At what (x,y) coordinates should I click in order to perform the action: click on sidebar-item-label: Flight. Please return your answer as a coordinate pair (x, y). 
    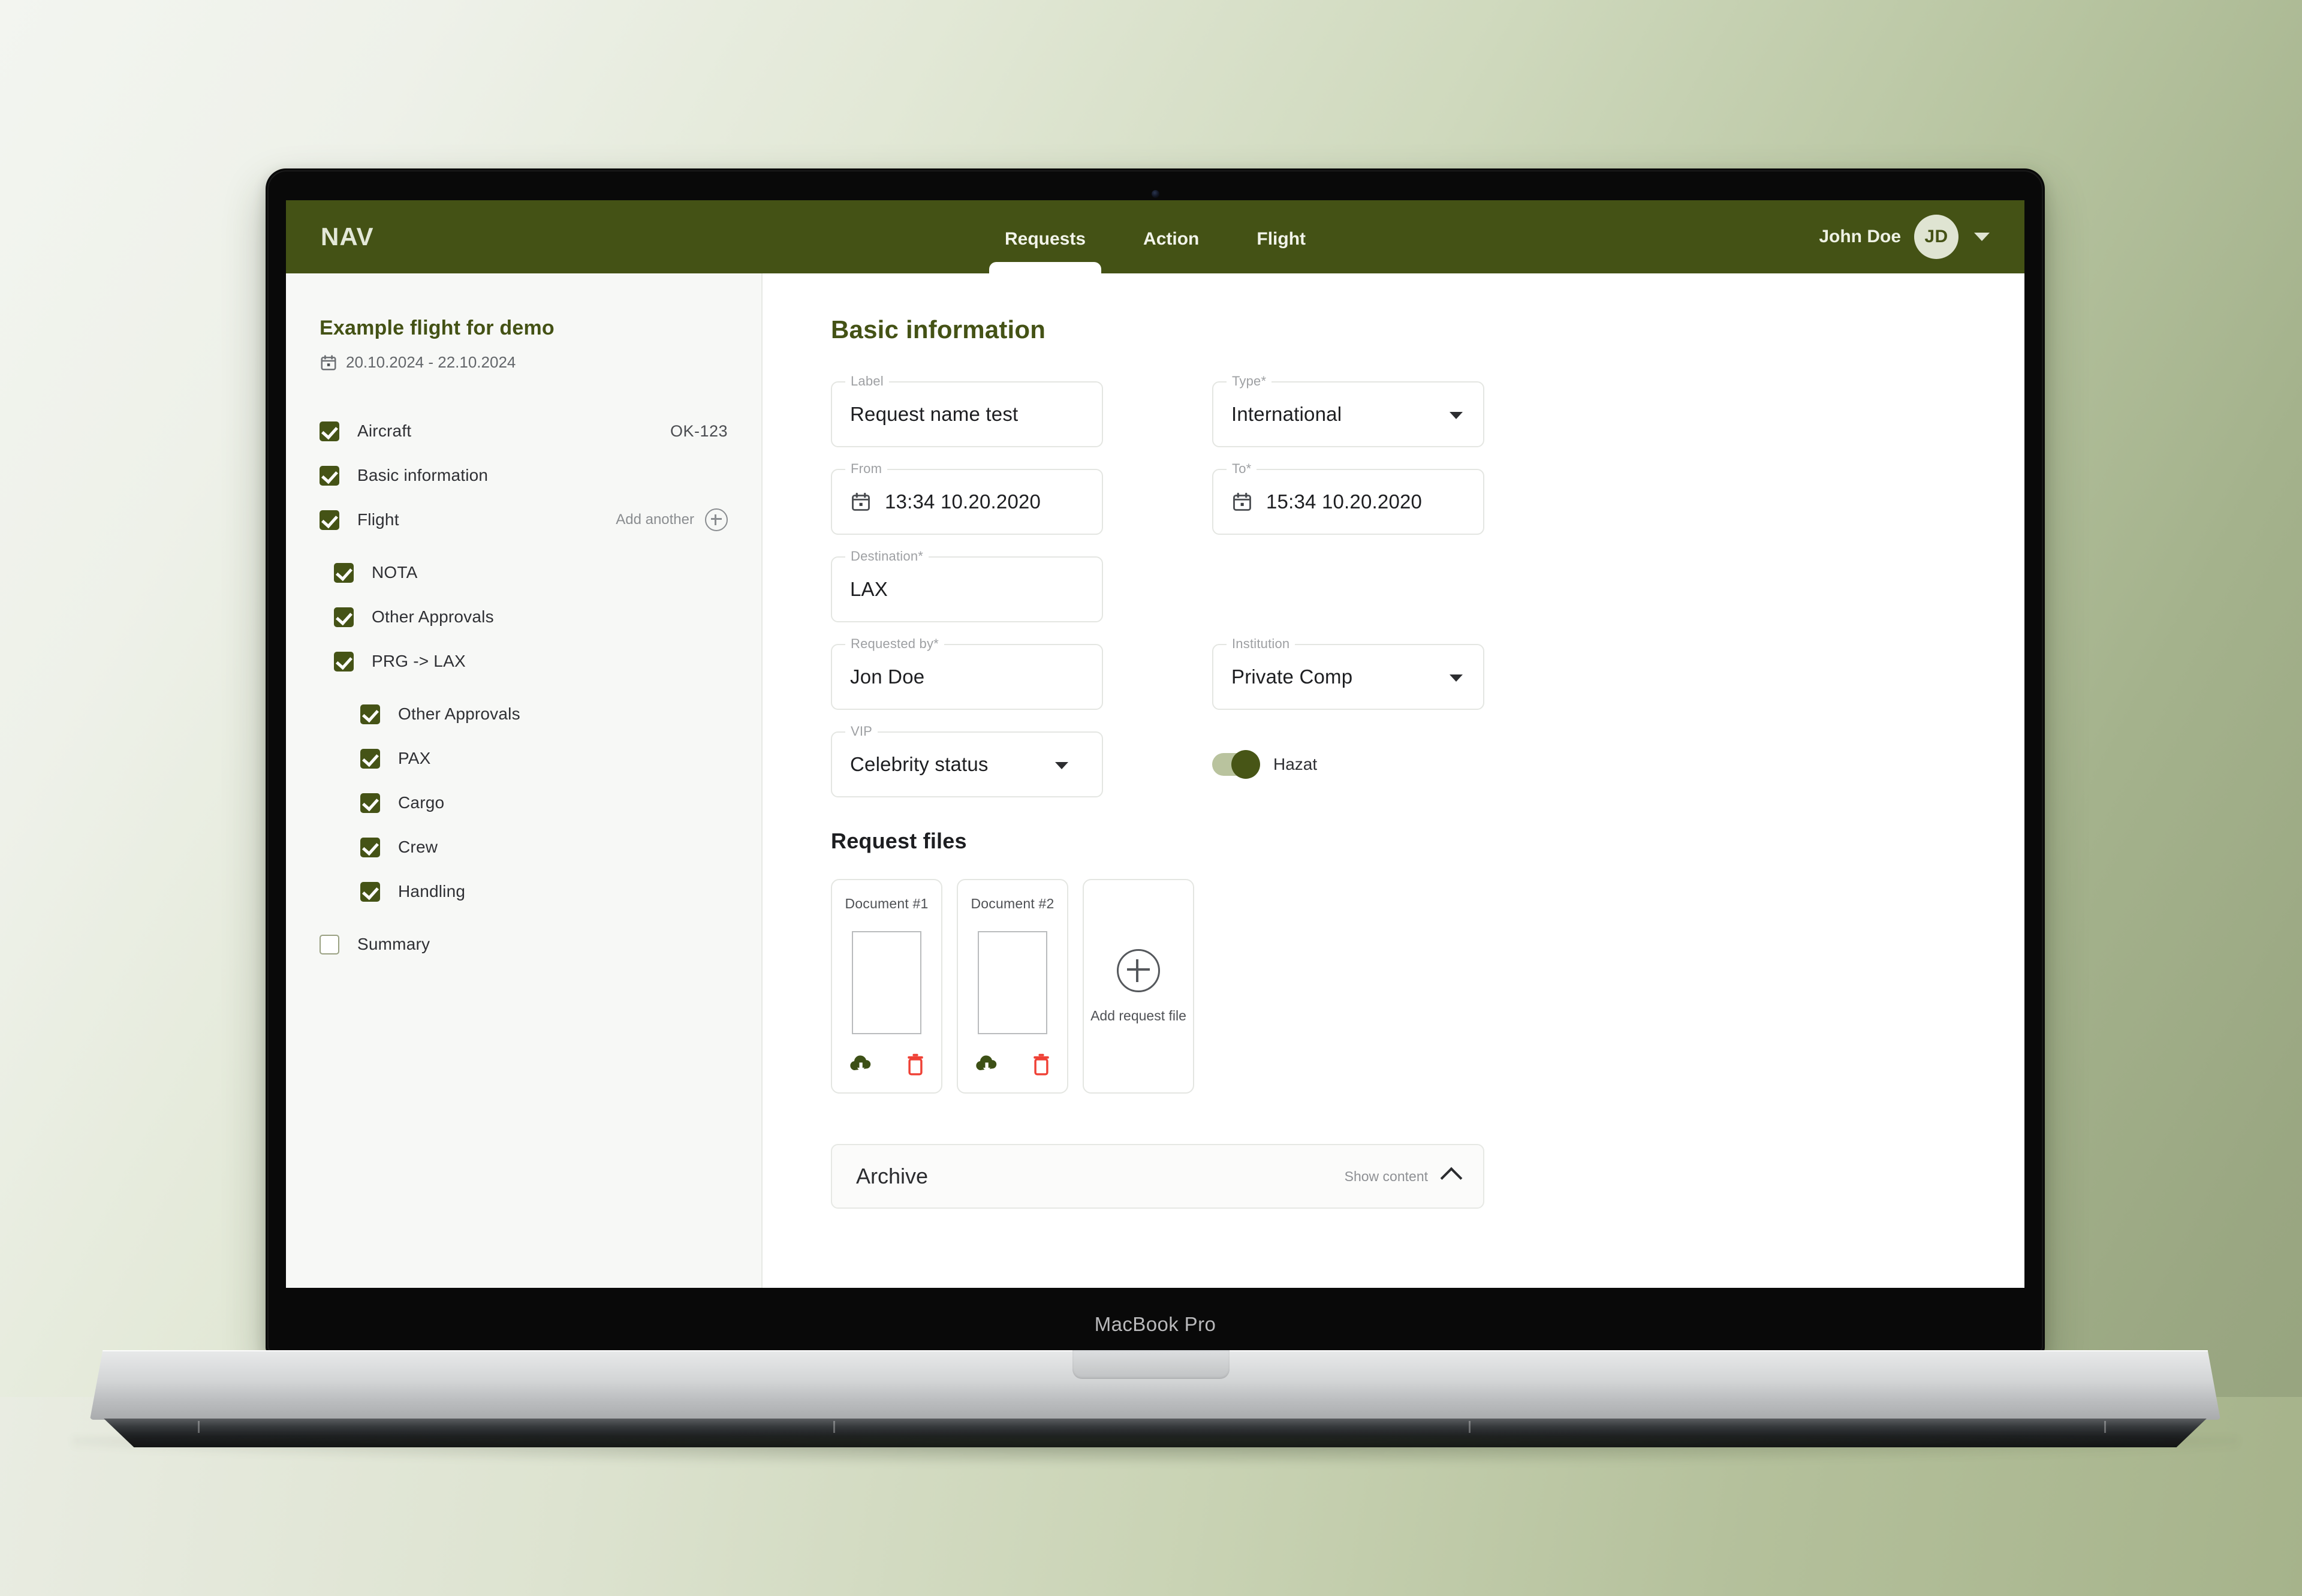
    Looking at the image, I should click on (378, 519).